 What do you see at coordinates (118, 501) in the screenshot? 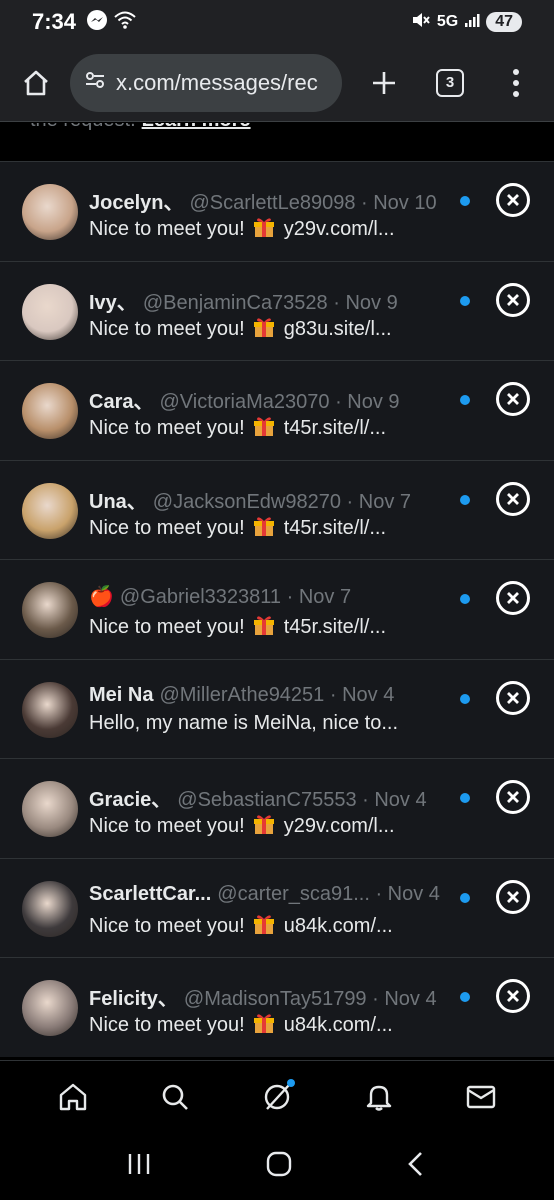
I see `sender-name: Una、` at bounding box center [118, 501].